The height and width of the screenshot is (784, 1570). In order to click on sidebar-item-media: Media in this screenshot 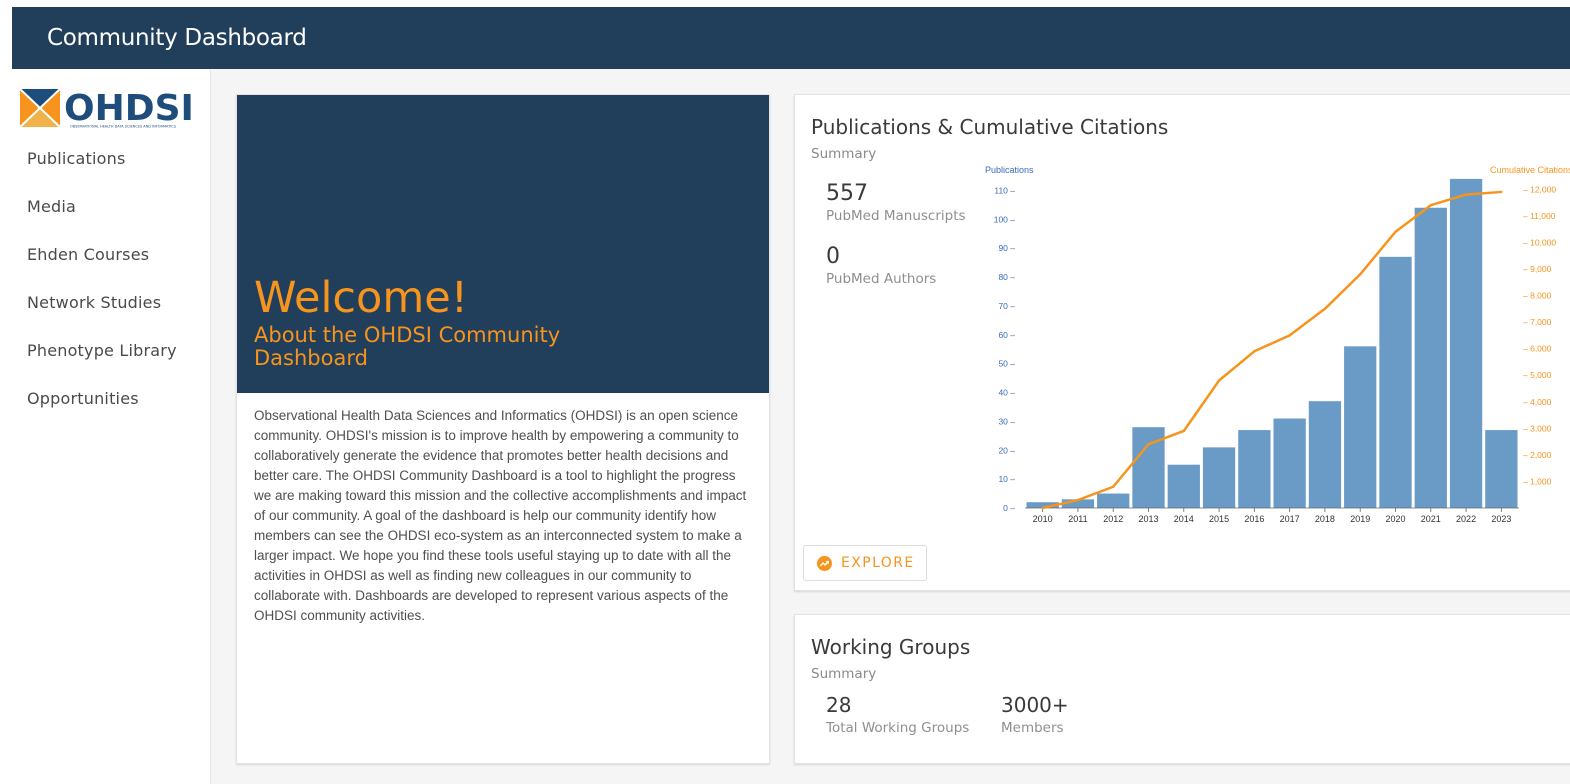, I will do `click(51, 206)`.